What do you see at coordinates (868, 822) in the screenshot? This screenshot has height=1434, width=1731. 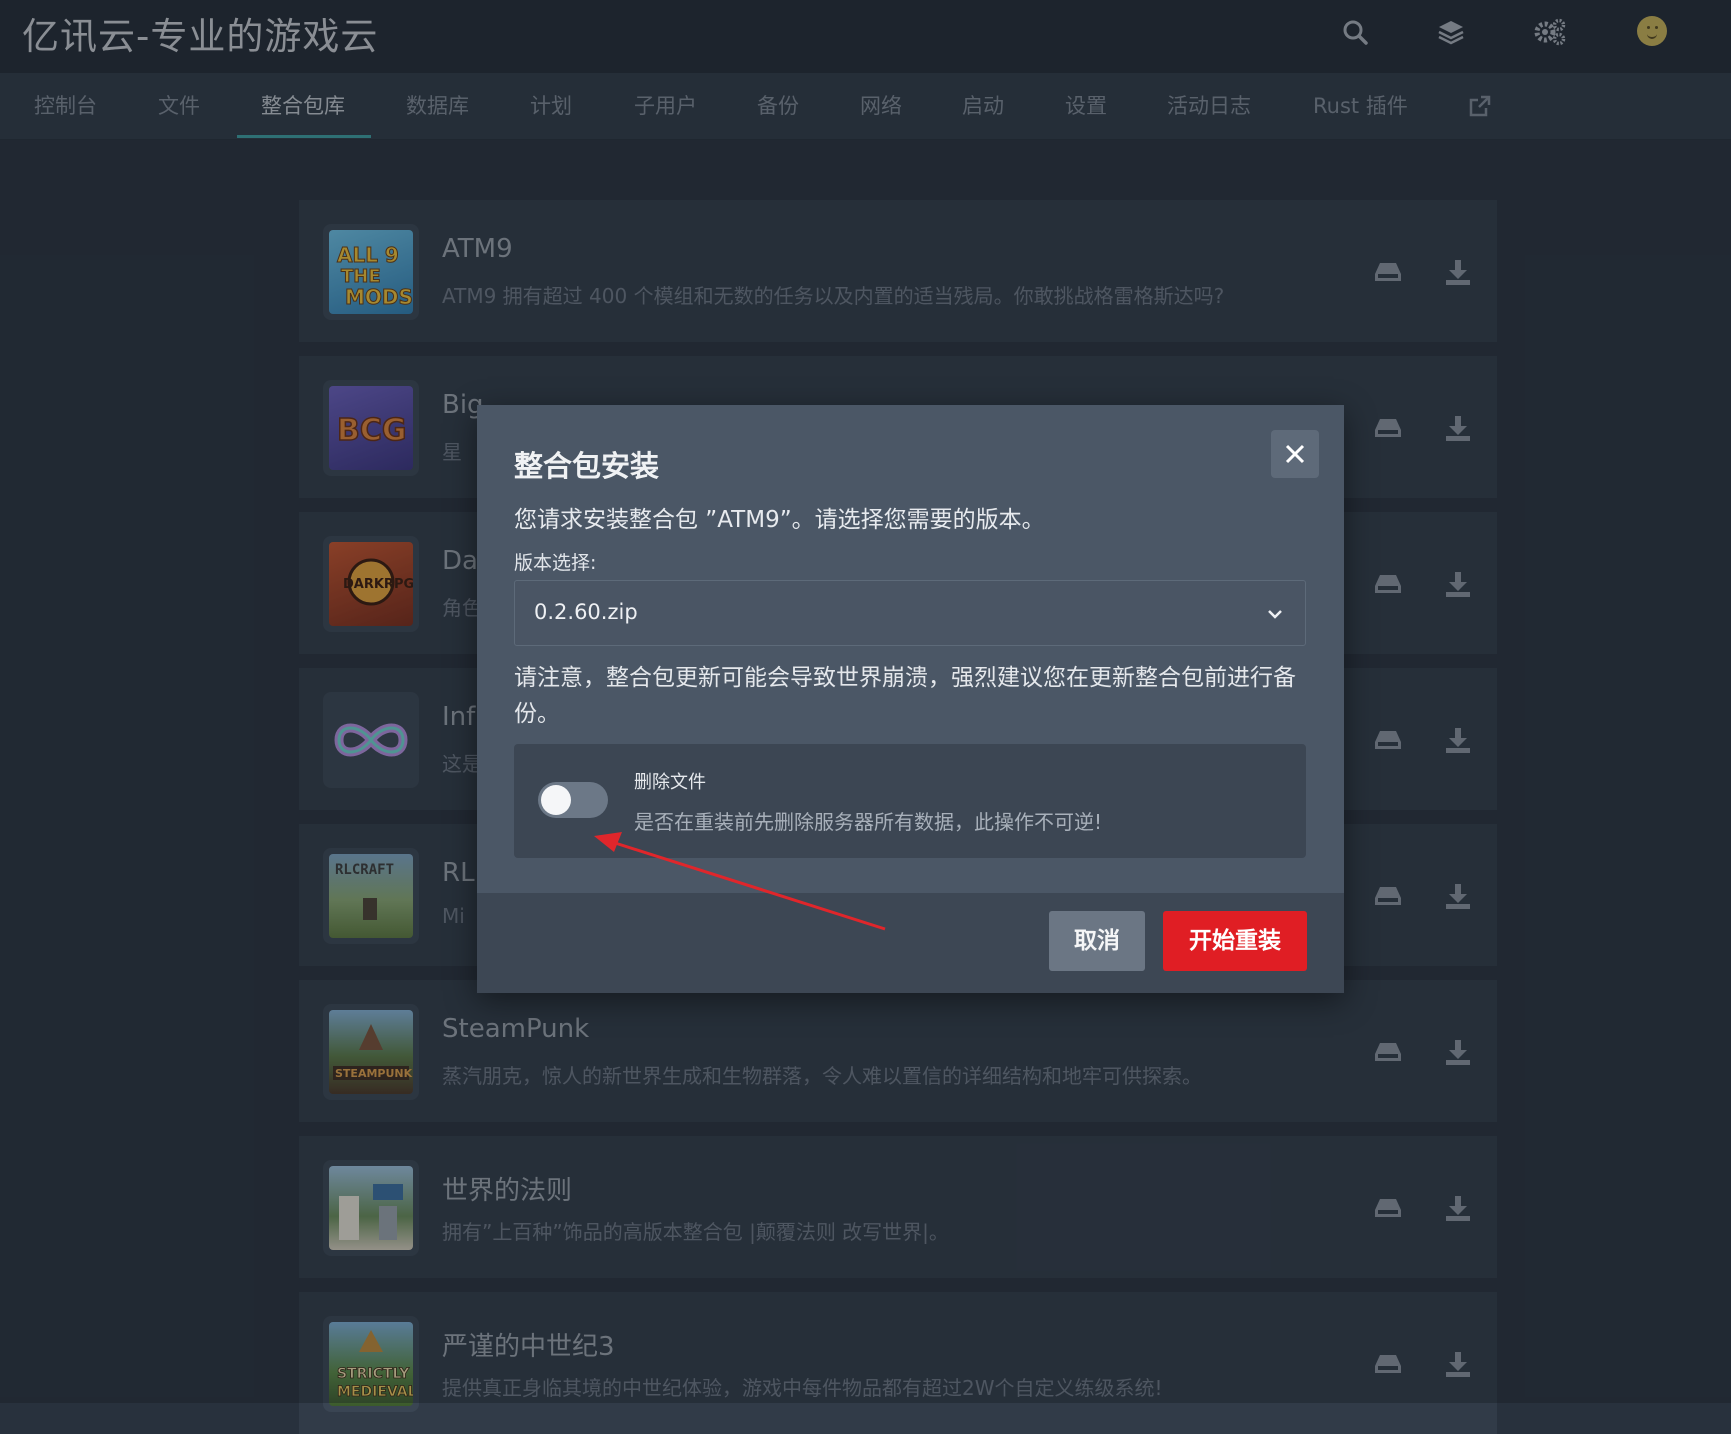 I see `delete-files-description: 是否在重装前先删除服务器所有数据，此操作不可逆!` at bounding box center [868, 822].